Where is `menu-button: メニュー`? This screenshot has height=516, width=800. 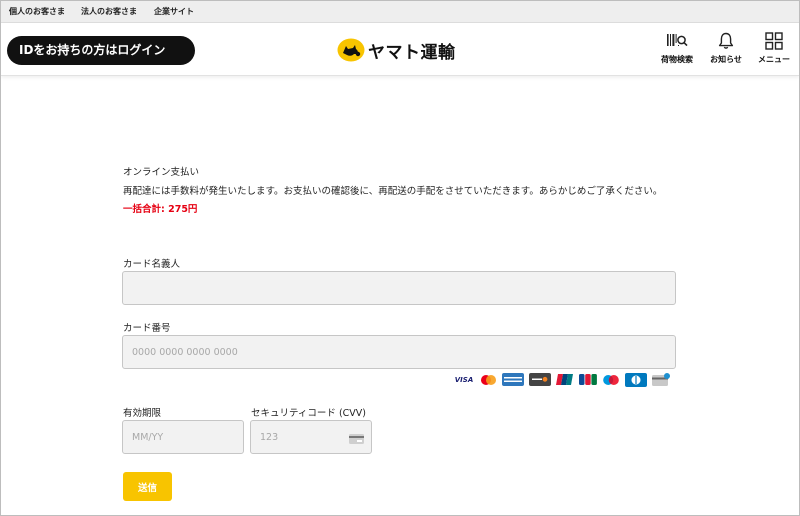
menu-button: メニュー is located at coordinates (773, 48).